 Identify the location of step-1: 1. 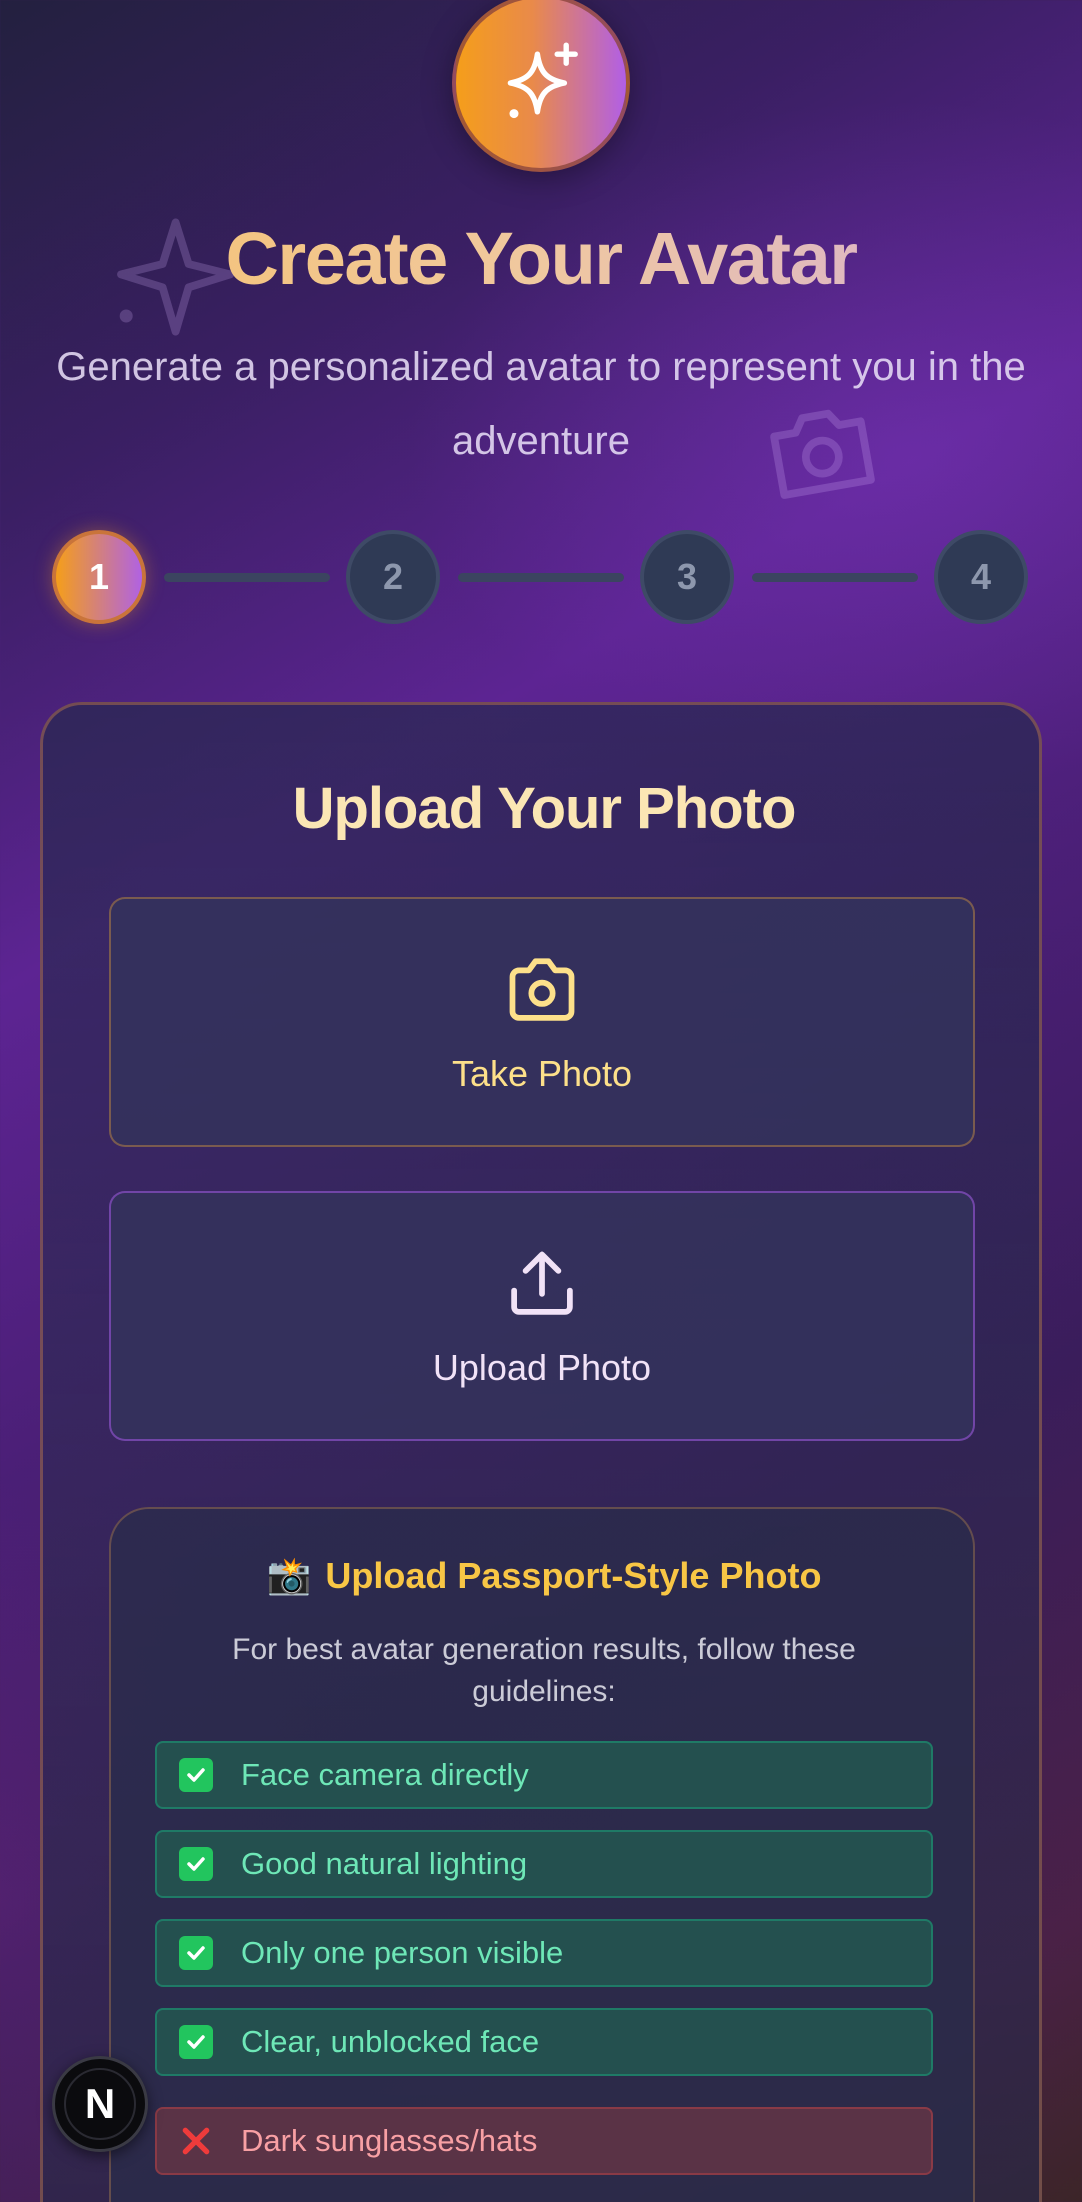
(99, 577).